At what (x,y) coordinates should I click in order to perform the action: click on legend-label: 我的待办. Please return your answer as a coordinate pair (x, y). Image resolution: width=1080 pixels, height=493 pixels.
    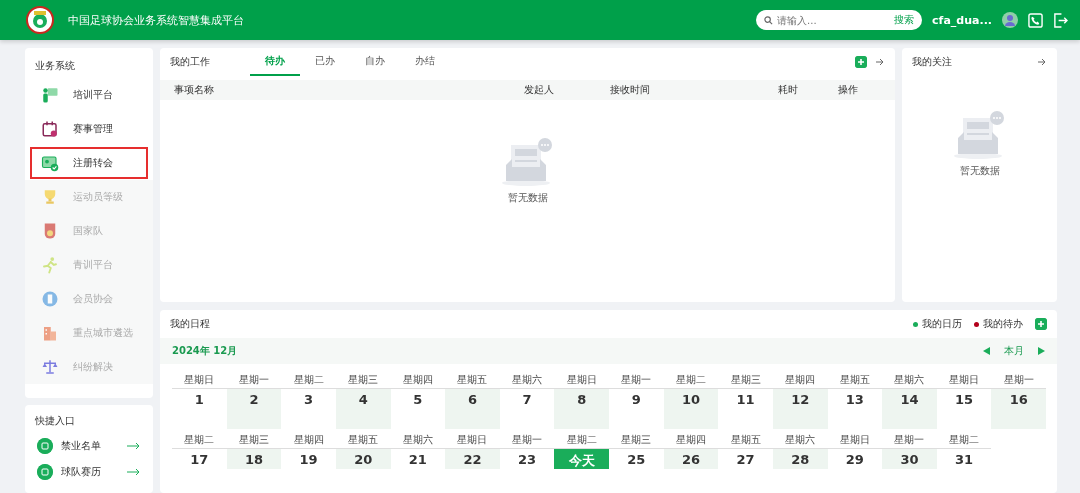
    Looking at the image, I should click on (1003, 324).